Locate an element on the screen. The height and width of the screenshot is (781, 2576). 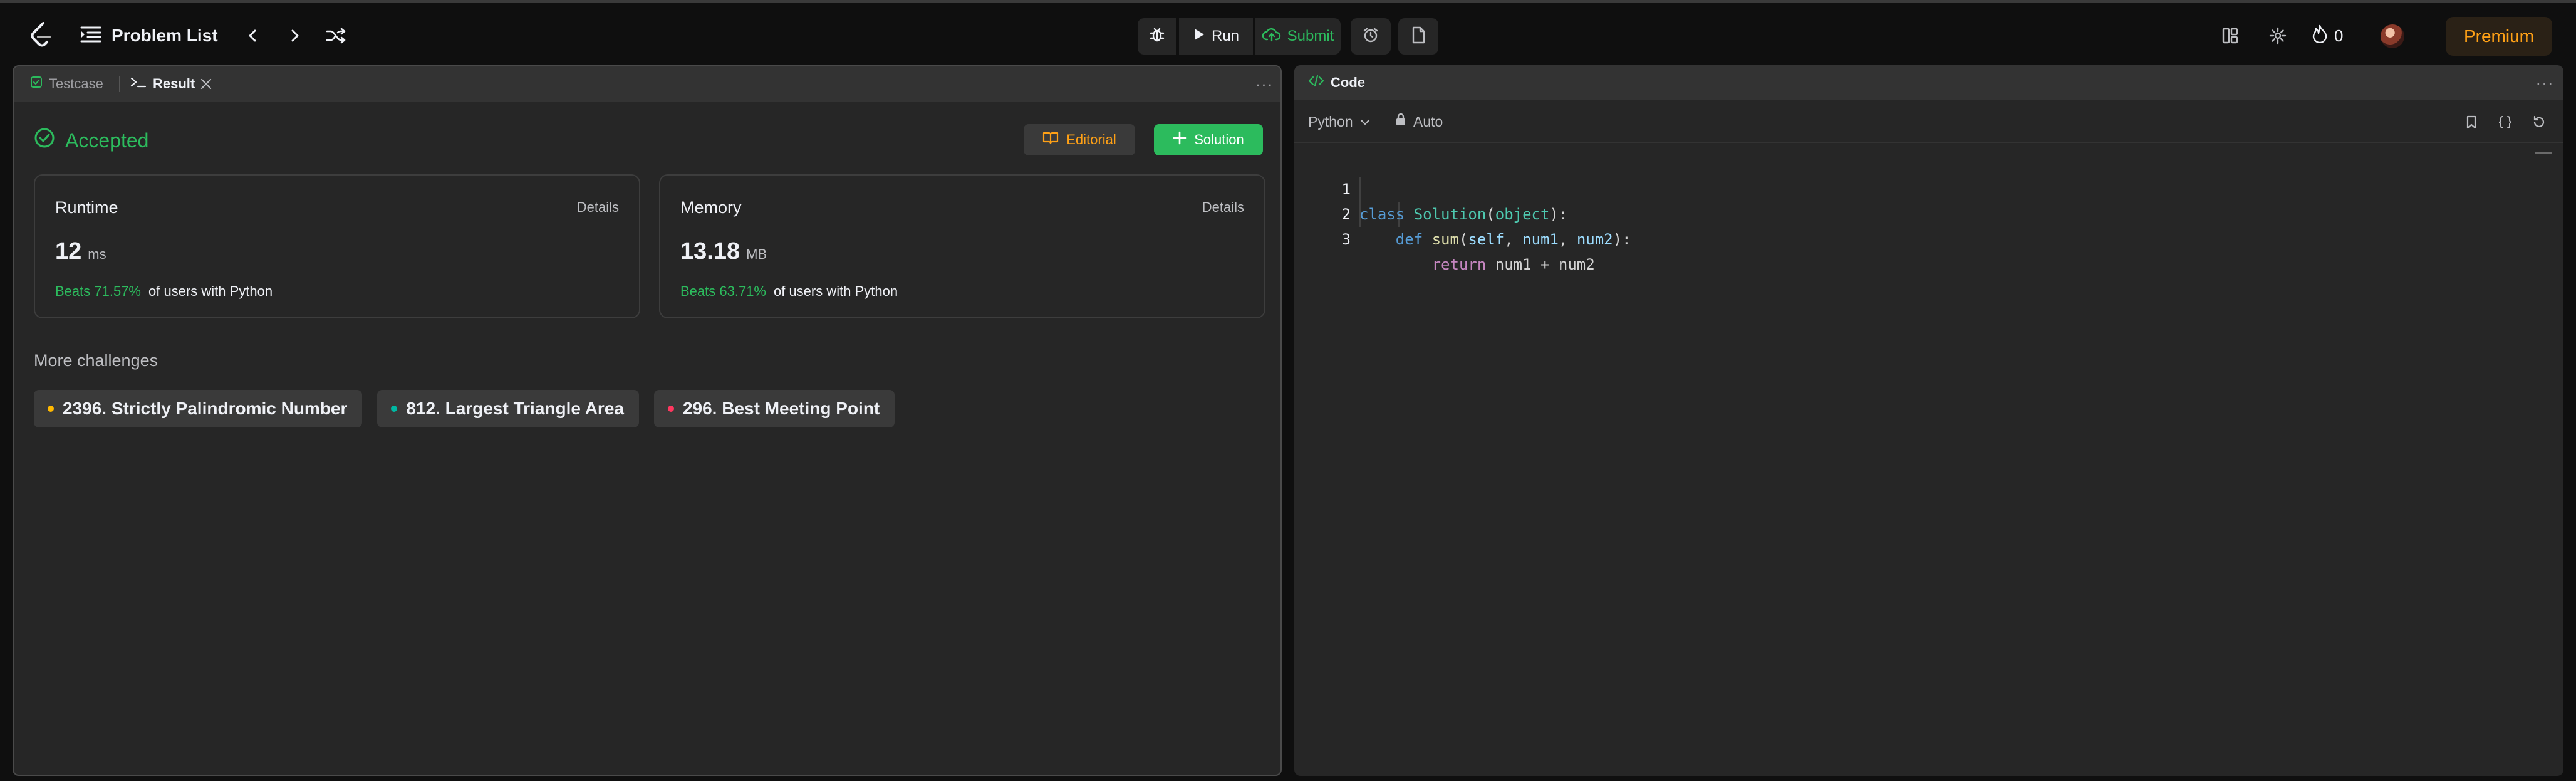
language-selector: Python is located at coordinates (1339, 122).